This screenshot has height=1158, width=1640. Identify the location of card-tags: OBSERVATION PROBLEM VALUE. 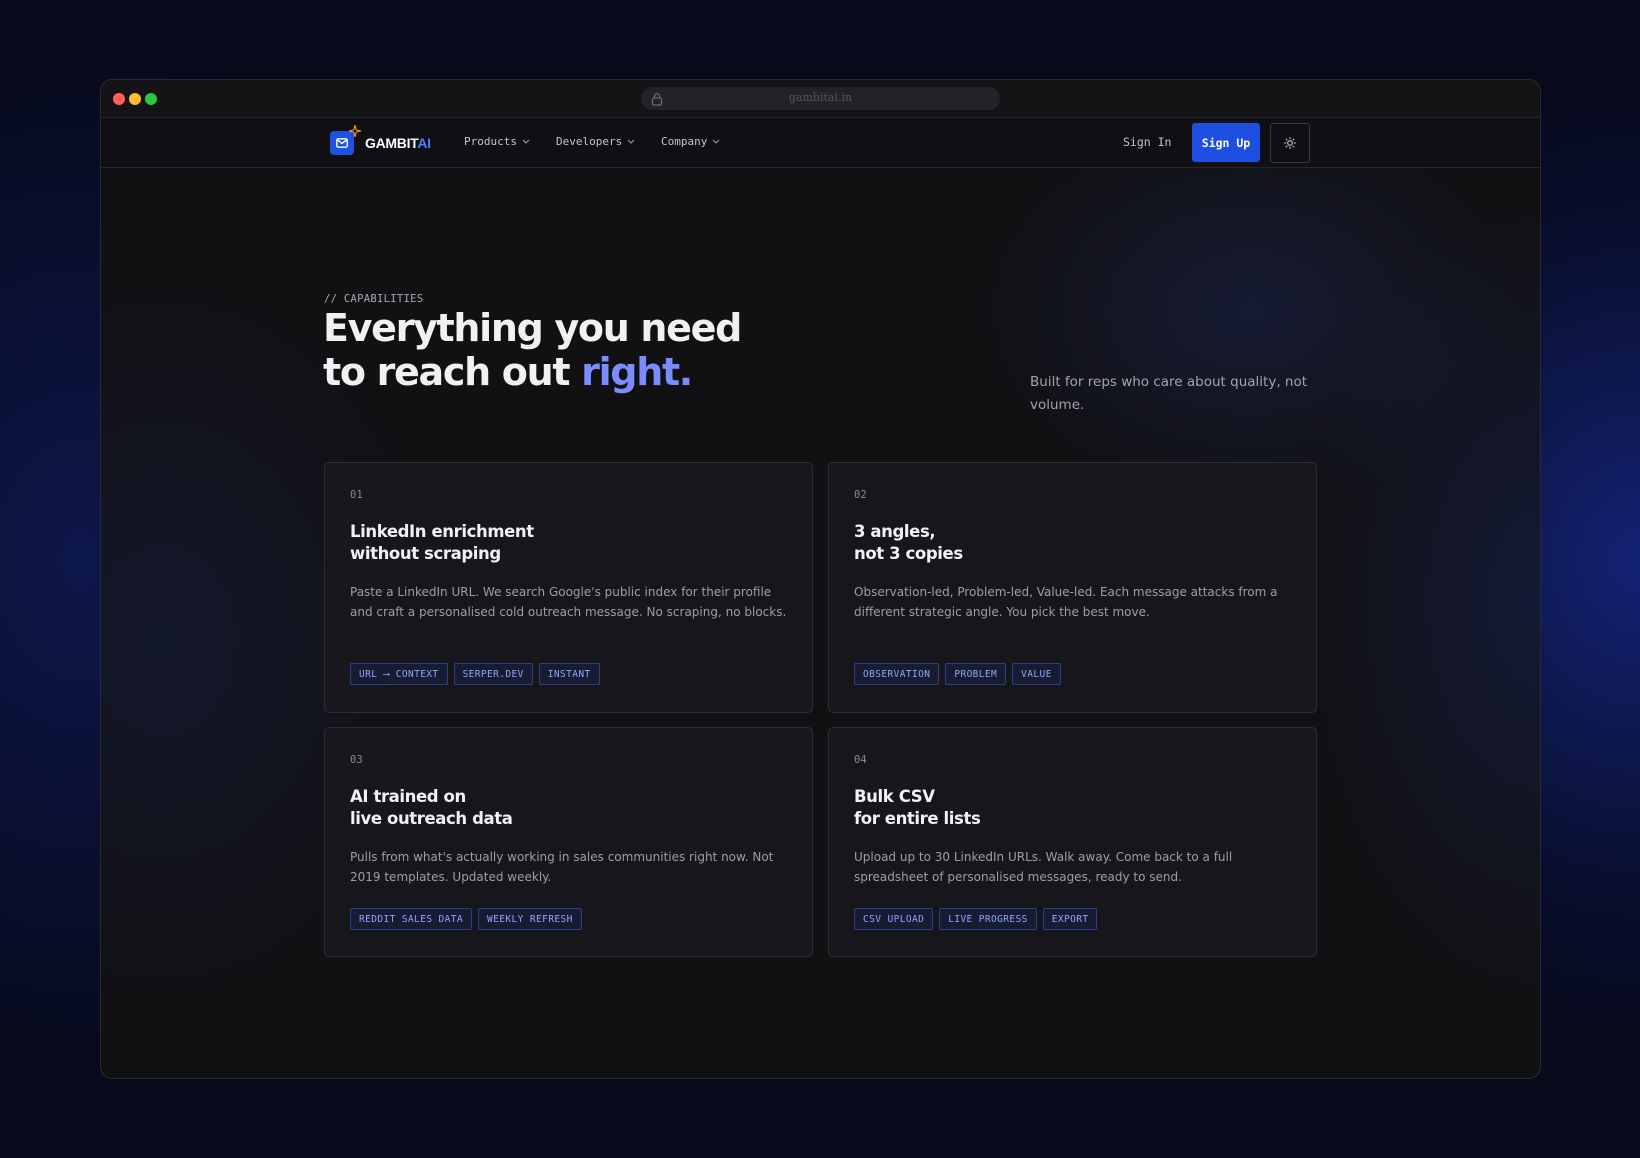
(957, 674).